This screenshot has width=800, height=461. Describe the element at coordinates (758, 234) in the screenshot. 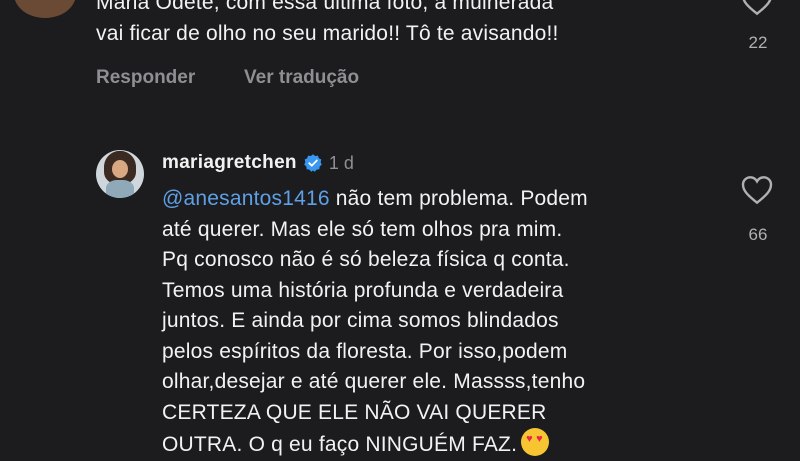

I see `like-count: 66` at that location.